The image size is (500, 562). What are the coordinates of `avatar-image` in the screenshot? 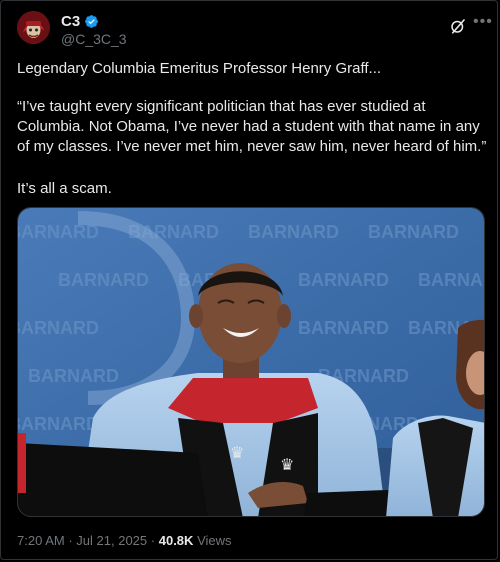 It's located at (33, 27).